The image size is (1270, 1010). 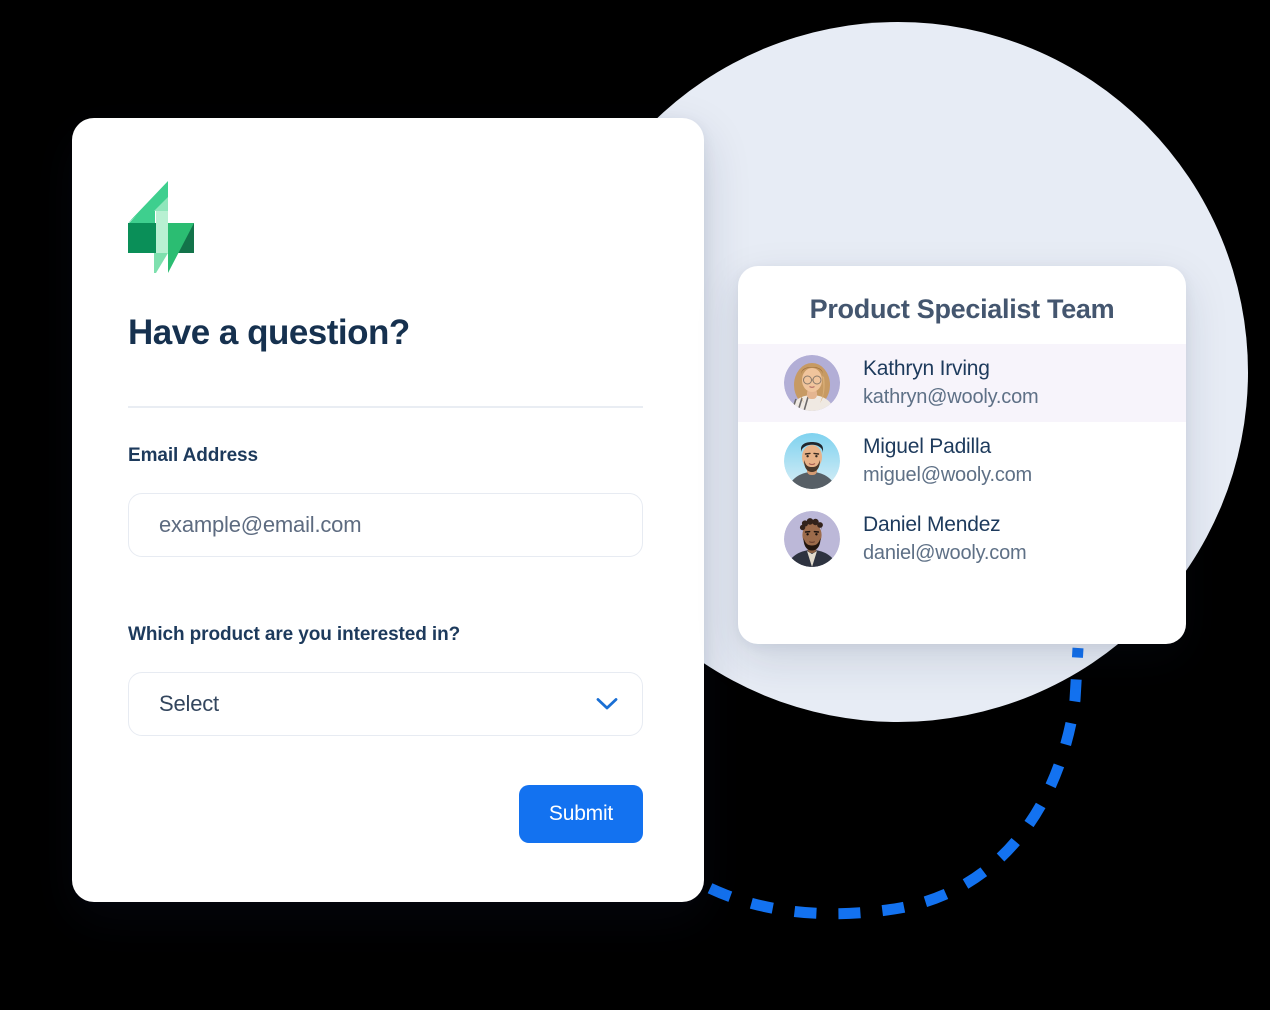 I want to click on submit-button: Submit, so click(x=581, y=814).